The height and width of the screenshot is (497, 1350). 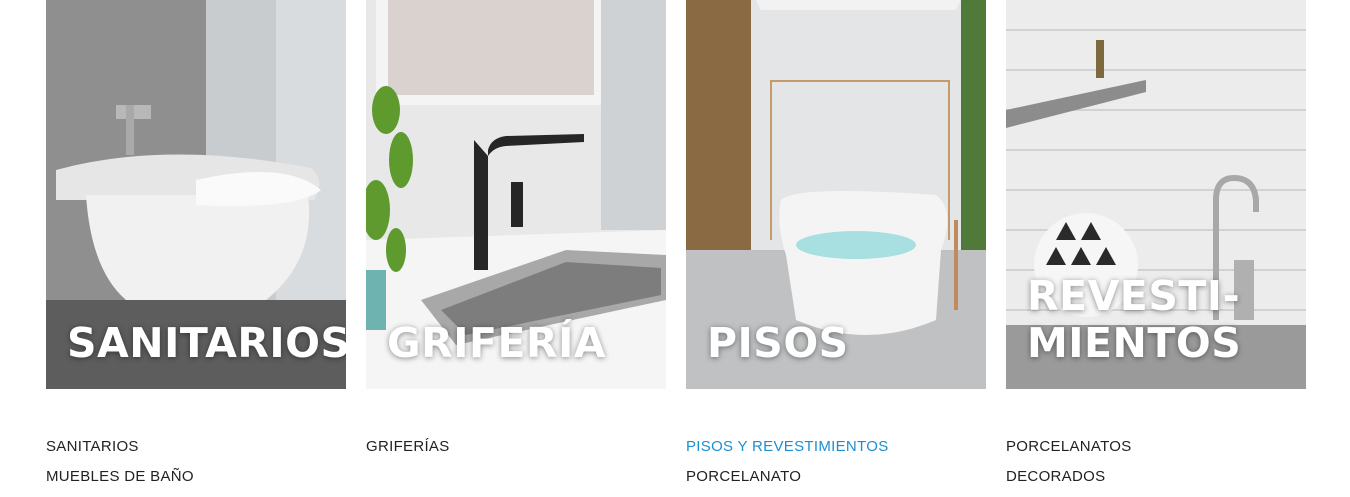 I want to click on link-griferias: GRIFERÍAS, so click(x=408, y=446).